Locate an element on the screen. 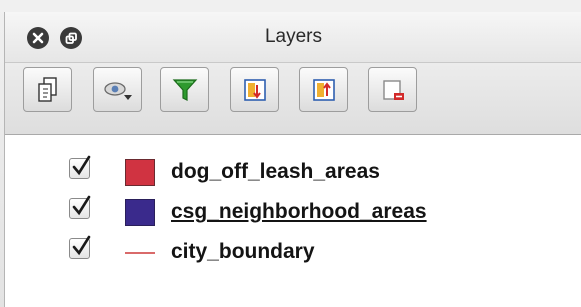  collapse-all-button is located at coordinates (323, 89).